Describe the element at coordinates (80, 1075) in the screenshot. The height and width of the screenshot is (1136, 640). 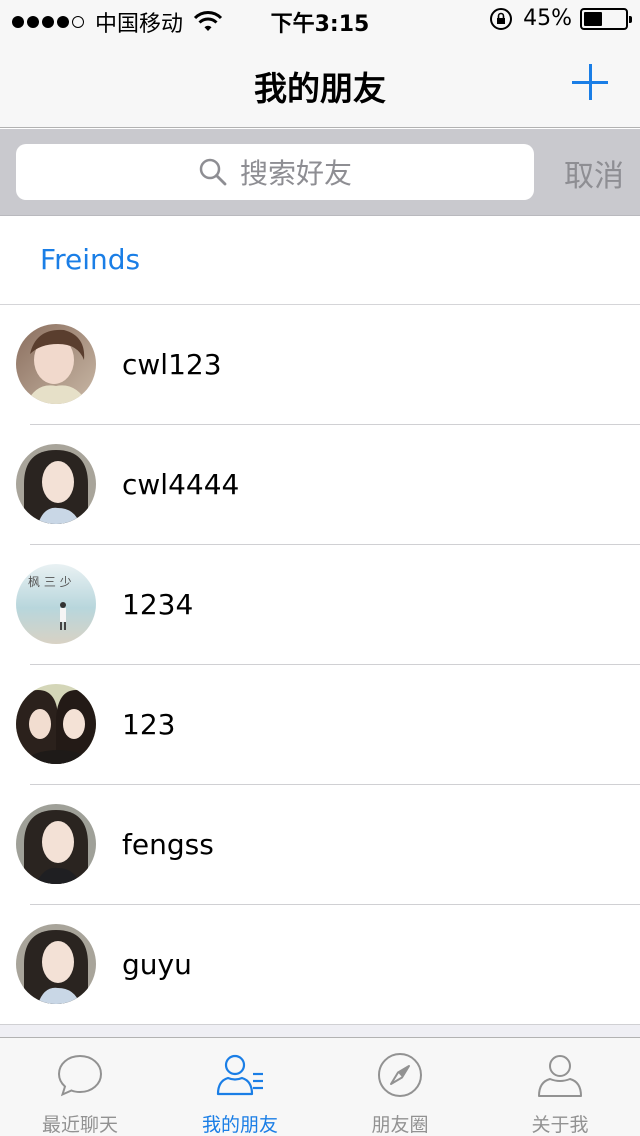
I see `chat-bubble-icon` at that location.